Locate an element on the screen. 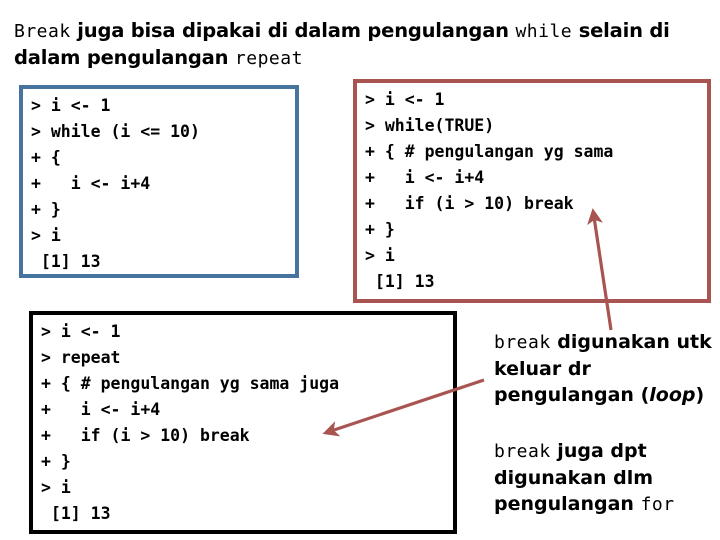 This screenshot has height=540, width=720. code-line: + { # pengulangan yg sama juga is located at coordinates (190, 383).